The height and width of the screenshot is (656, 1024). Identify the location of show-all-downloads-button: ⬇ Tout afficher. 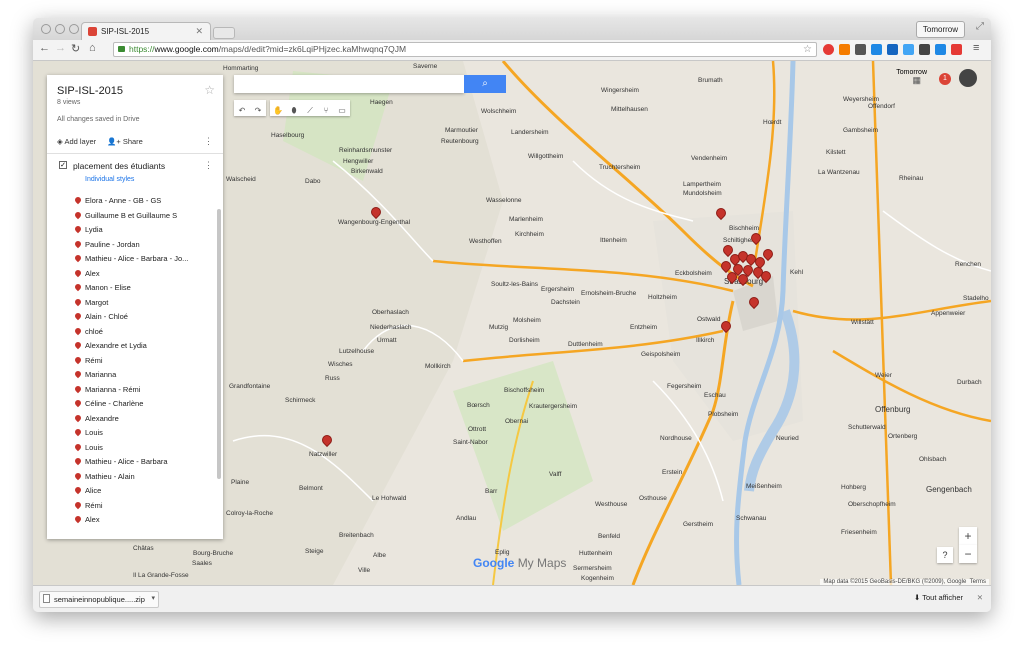
(938, 597).